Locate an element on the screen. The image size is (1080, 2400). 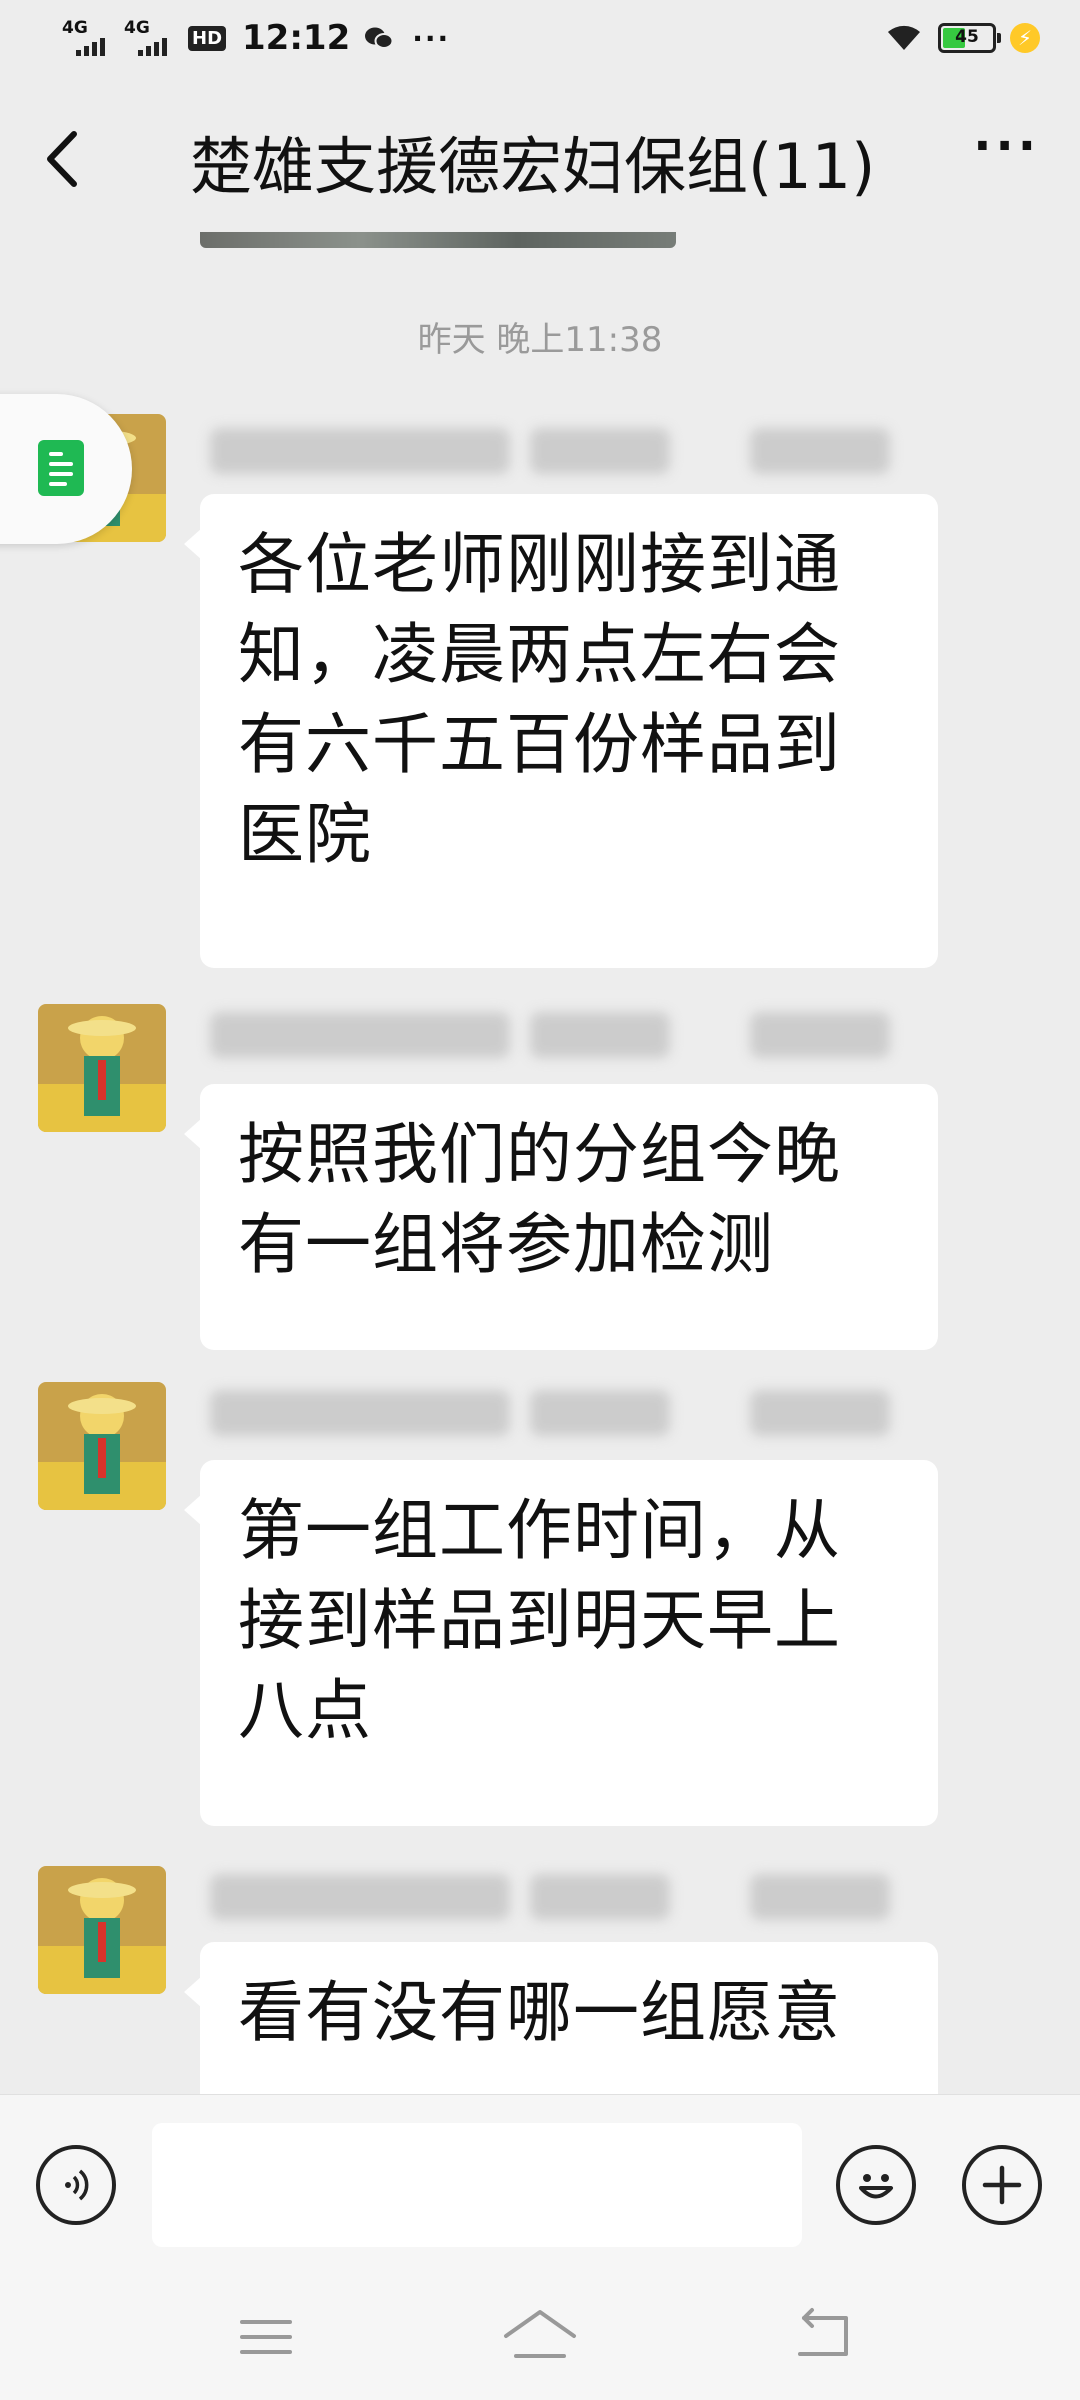
back-button is located at coordinates (64, 159).